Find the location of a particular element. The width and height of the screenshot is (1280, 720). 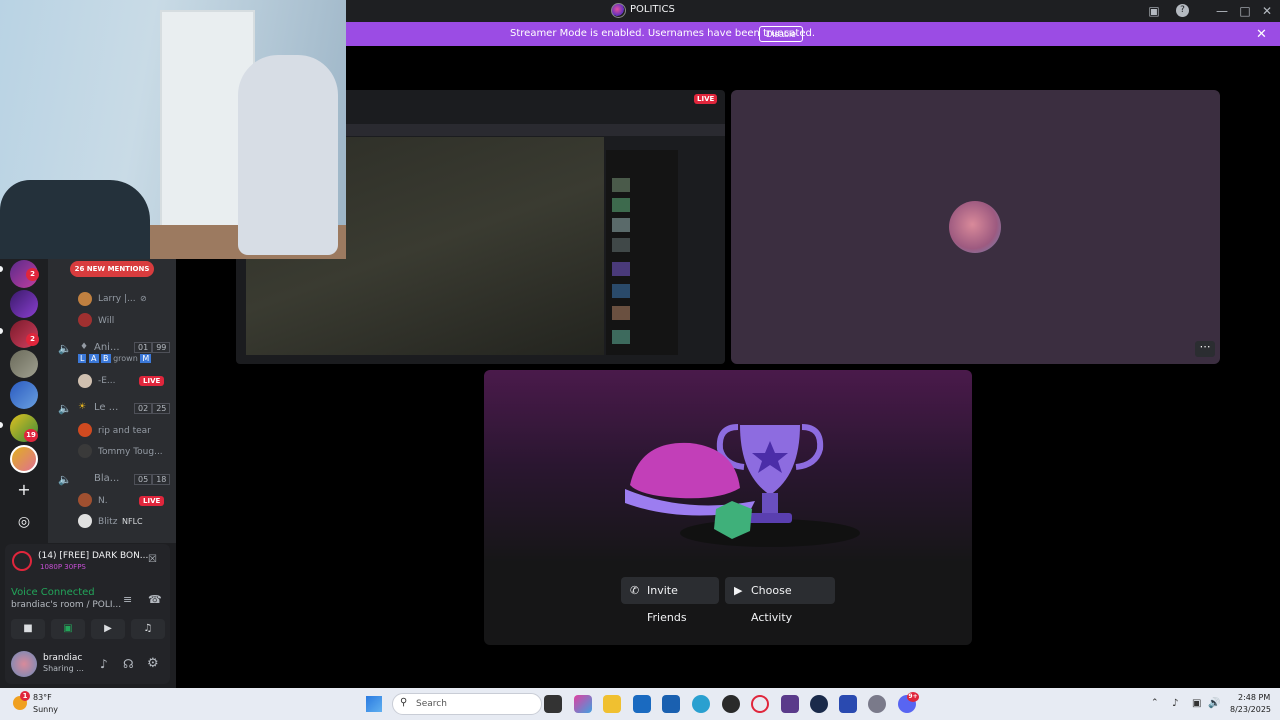

channel-user-count: 02 25 is located at coordinates (152, 408).